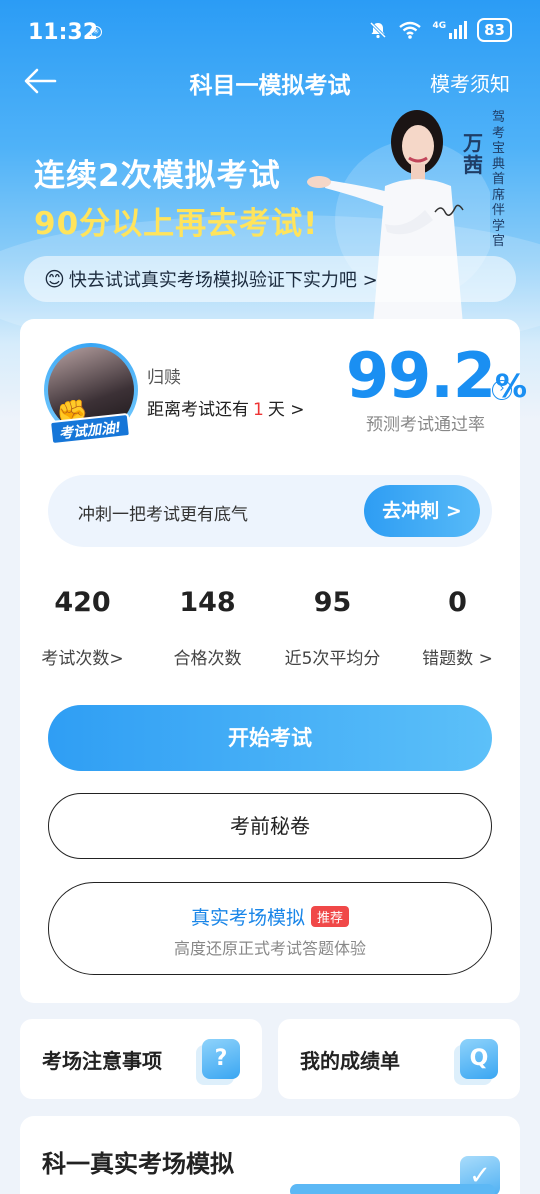 The image size is (540, 1194). I want to click on stat-exam-count: 420 考试次数>, so click(82, 628).